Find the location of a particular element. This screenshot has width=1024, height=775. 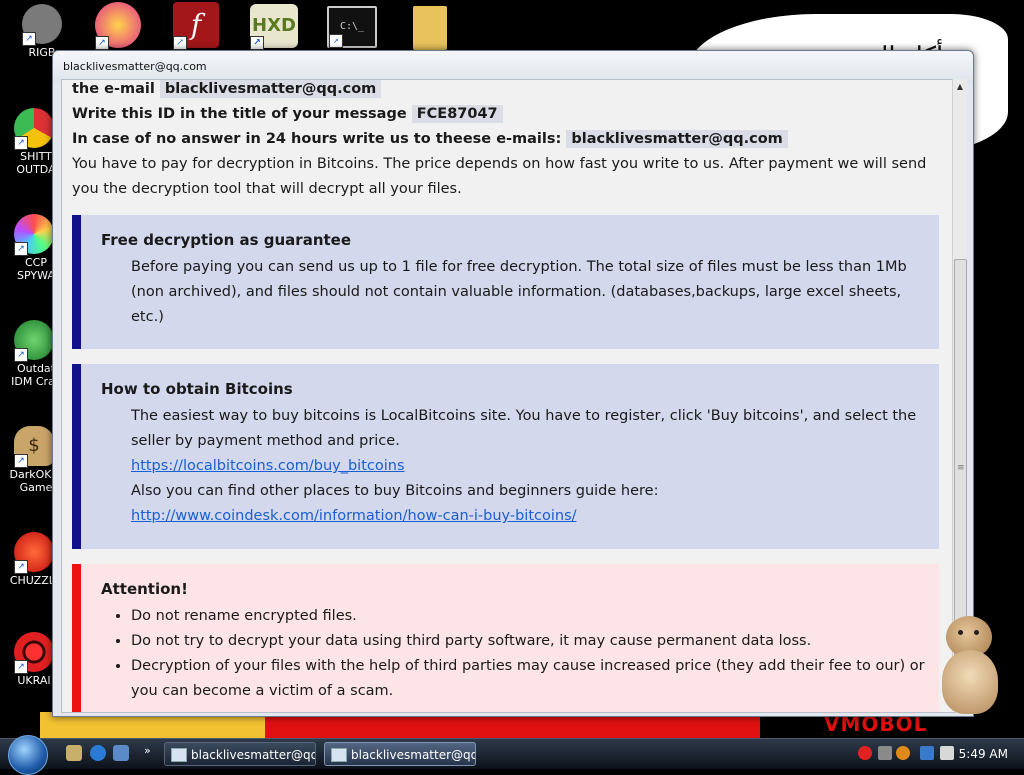

folder-icon is located at coordinates (430, 28).